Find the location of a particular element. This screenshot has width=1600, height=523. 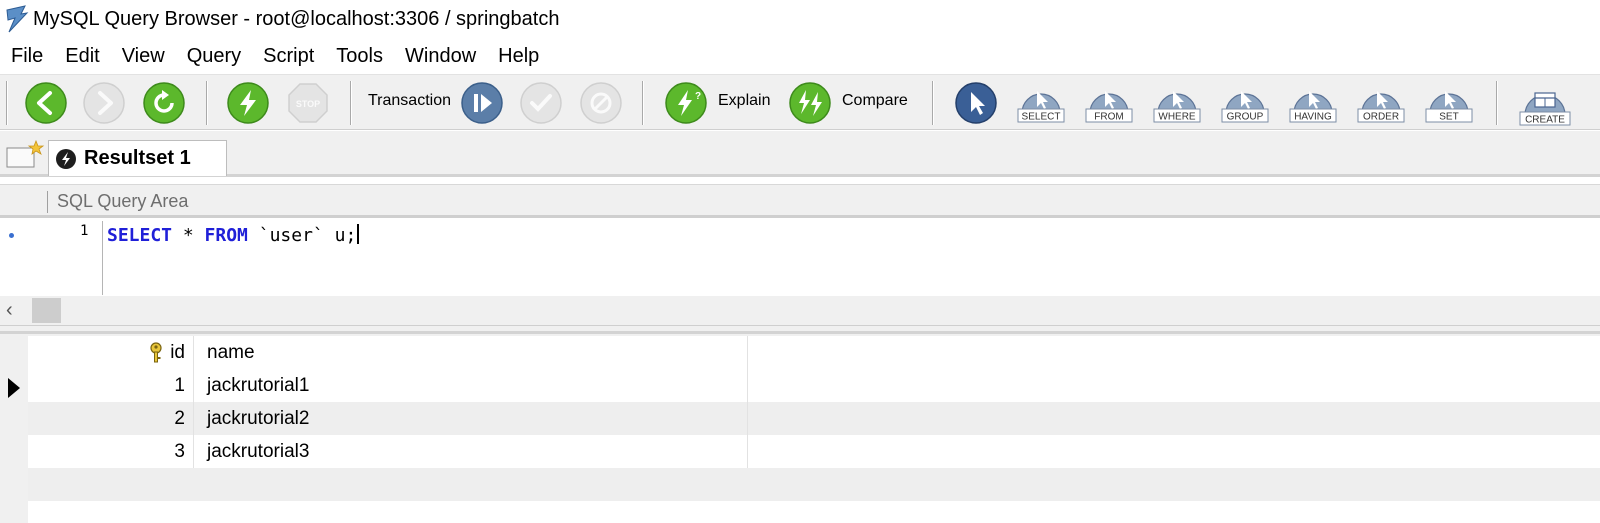

create-label: CREATE is located at coordinates (1545, 120).